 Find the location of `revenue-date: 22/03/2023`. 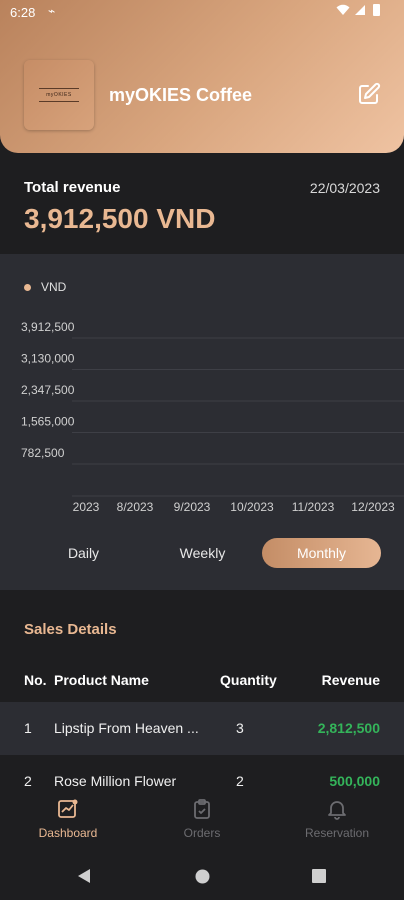

revenue-date: 22/03/2023 is located at coordinates (344, 188).